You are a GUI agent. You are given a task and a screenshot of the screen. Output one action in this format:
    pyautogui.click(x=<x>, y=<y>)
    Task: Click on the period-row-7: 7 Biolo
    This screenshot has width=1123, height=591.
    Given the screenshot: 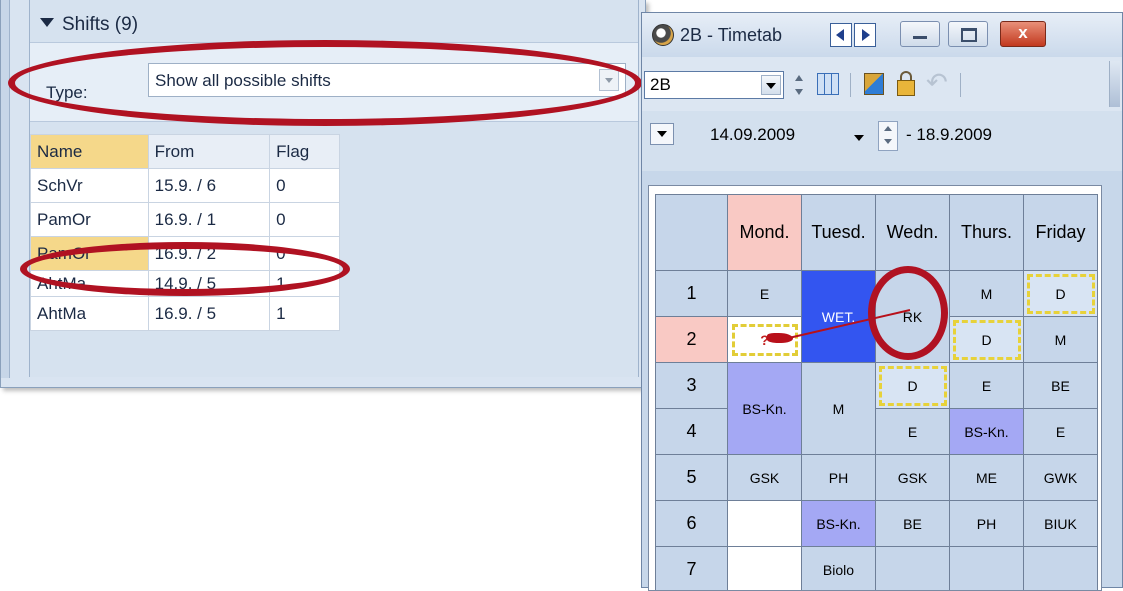 What is the action you would take?
    pyautogui.click(x=877, y=569)
    